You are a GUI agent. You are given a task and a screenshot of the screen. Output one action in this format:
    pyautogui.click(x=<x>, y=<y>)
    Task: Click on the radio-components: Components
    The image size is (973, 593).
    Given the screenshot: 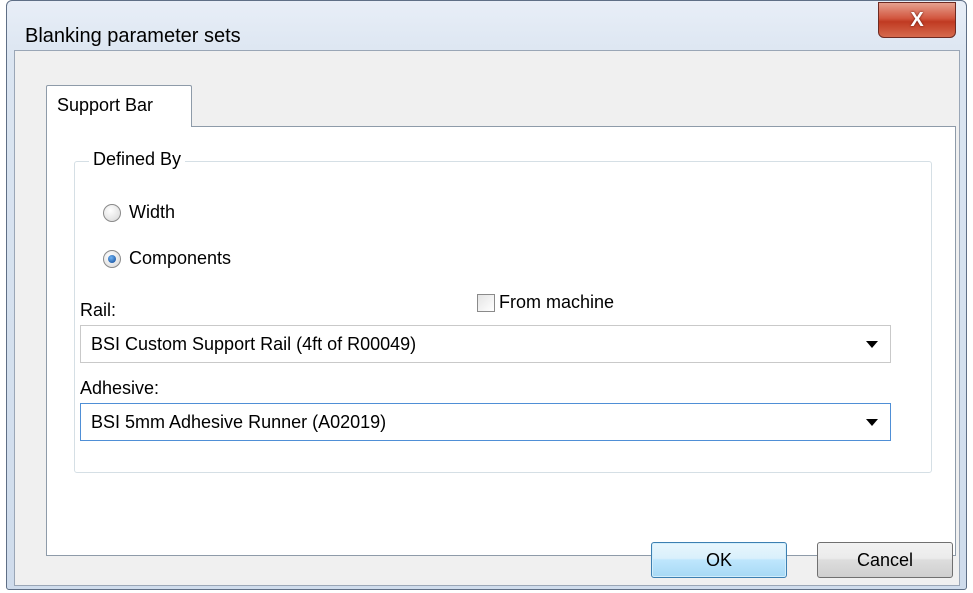 What is the action you would take?
    pyautogui.click(x=167, y=258)
    